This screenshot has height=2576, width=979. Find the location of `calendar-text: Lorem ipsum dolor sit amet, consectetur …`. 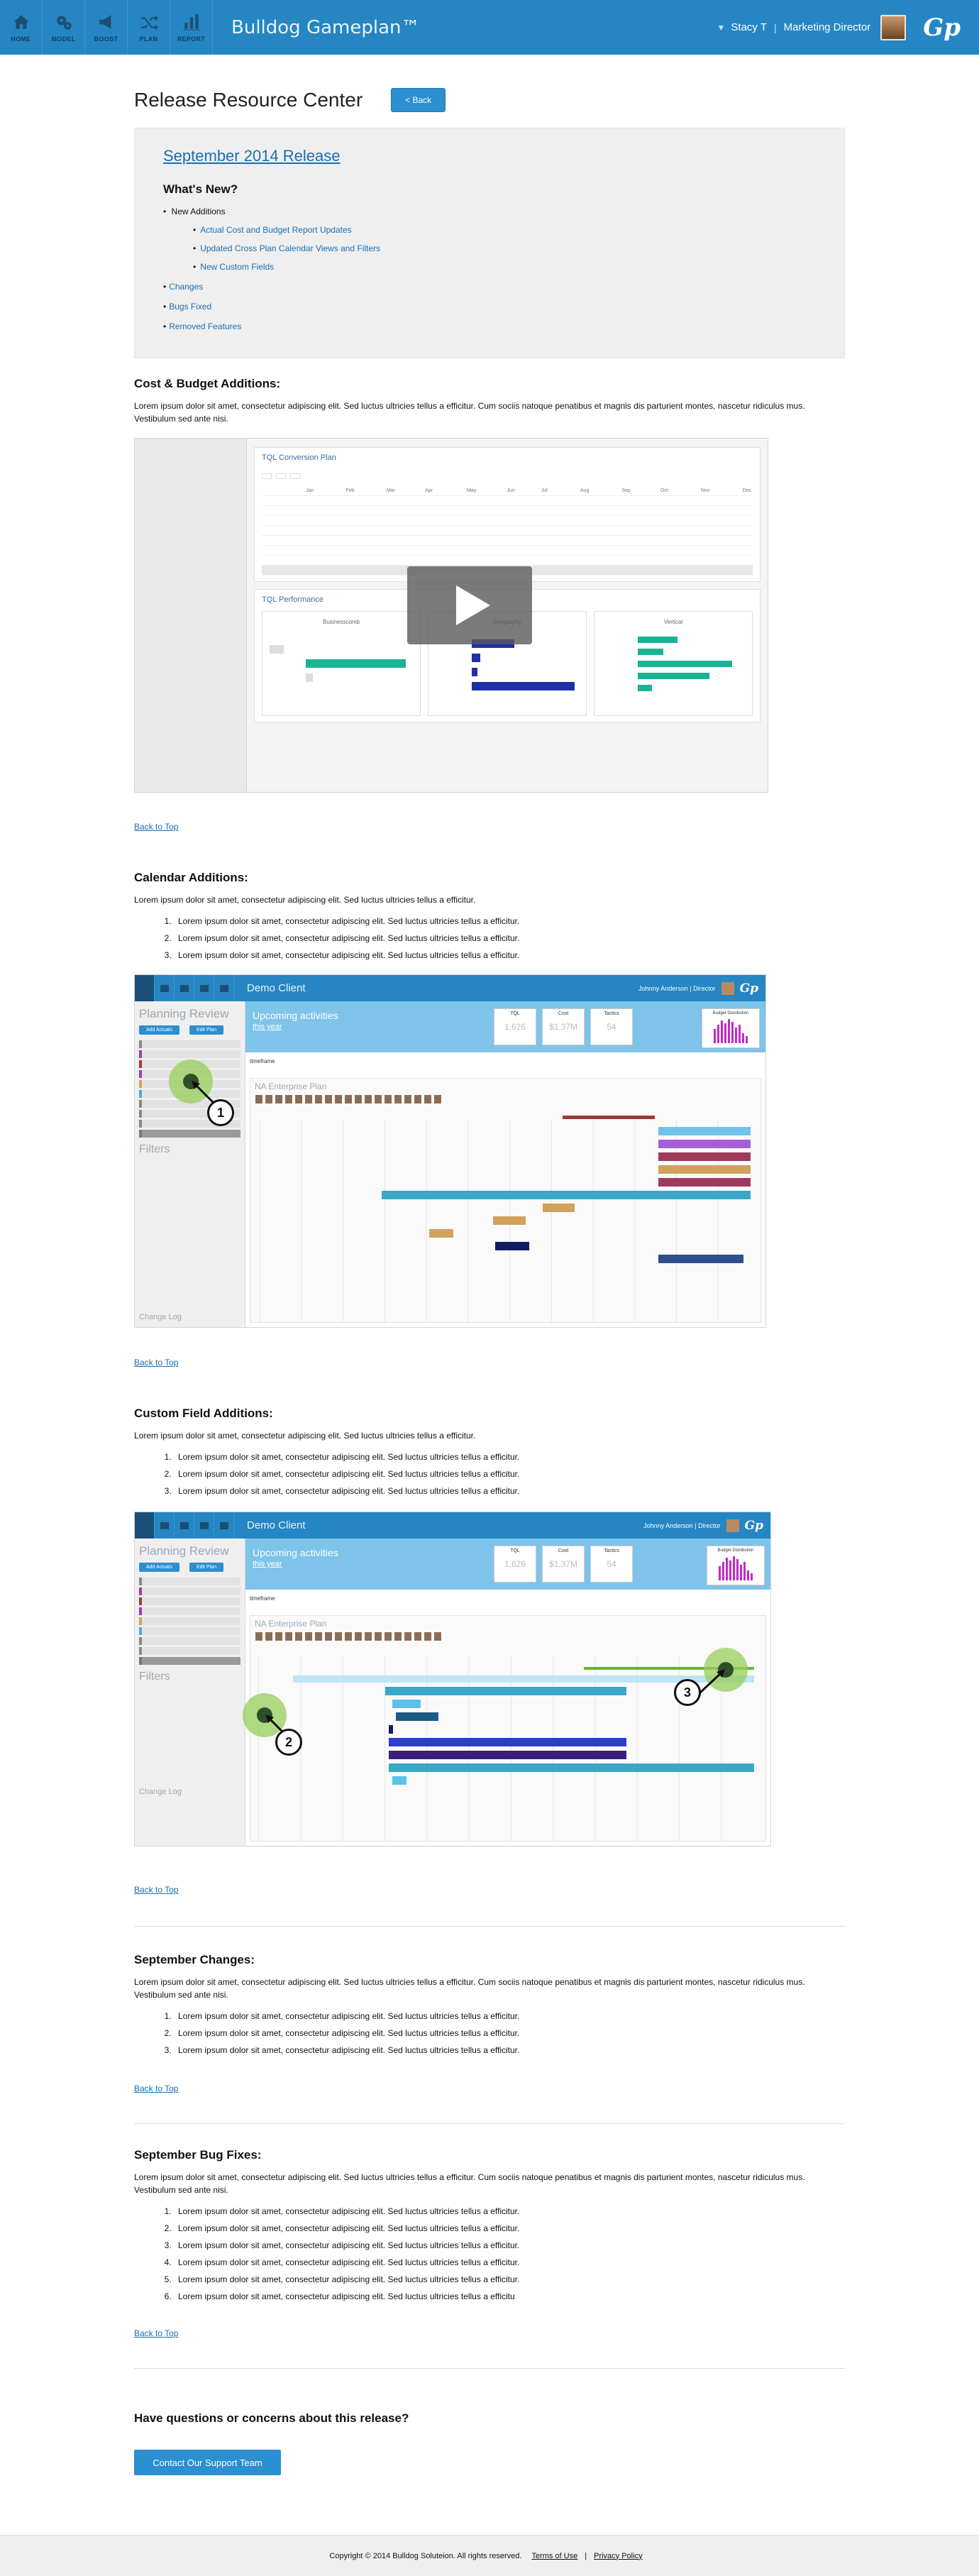

calendar-text: Lorem ipsum dolor sit amet, consectetur … is located at coordinates (305, 900).